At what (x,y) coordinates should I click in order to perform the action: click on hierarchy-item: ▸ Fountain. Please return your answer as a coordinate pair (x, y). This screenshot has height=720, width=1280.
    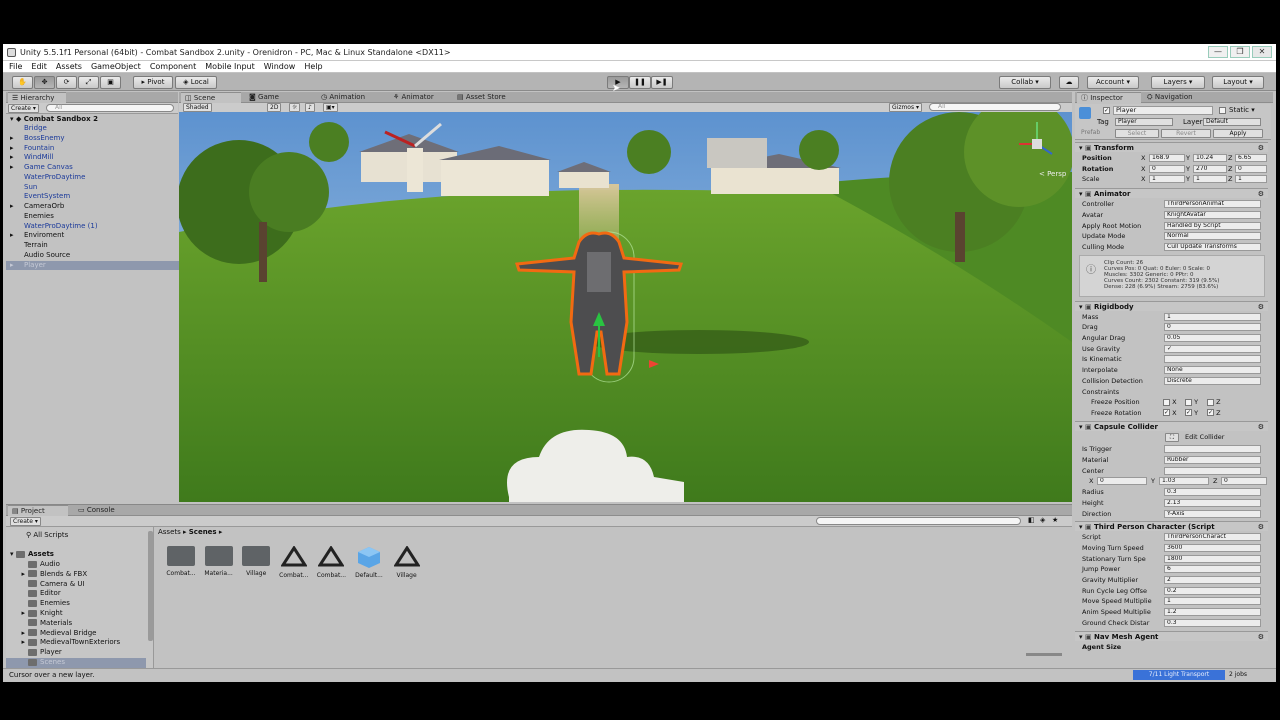
    Looking at the image, I should click on (30, 149).